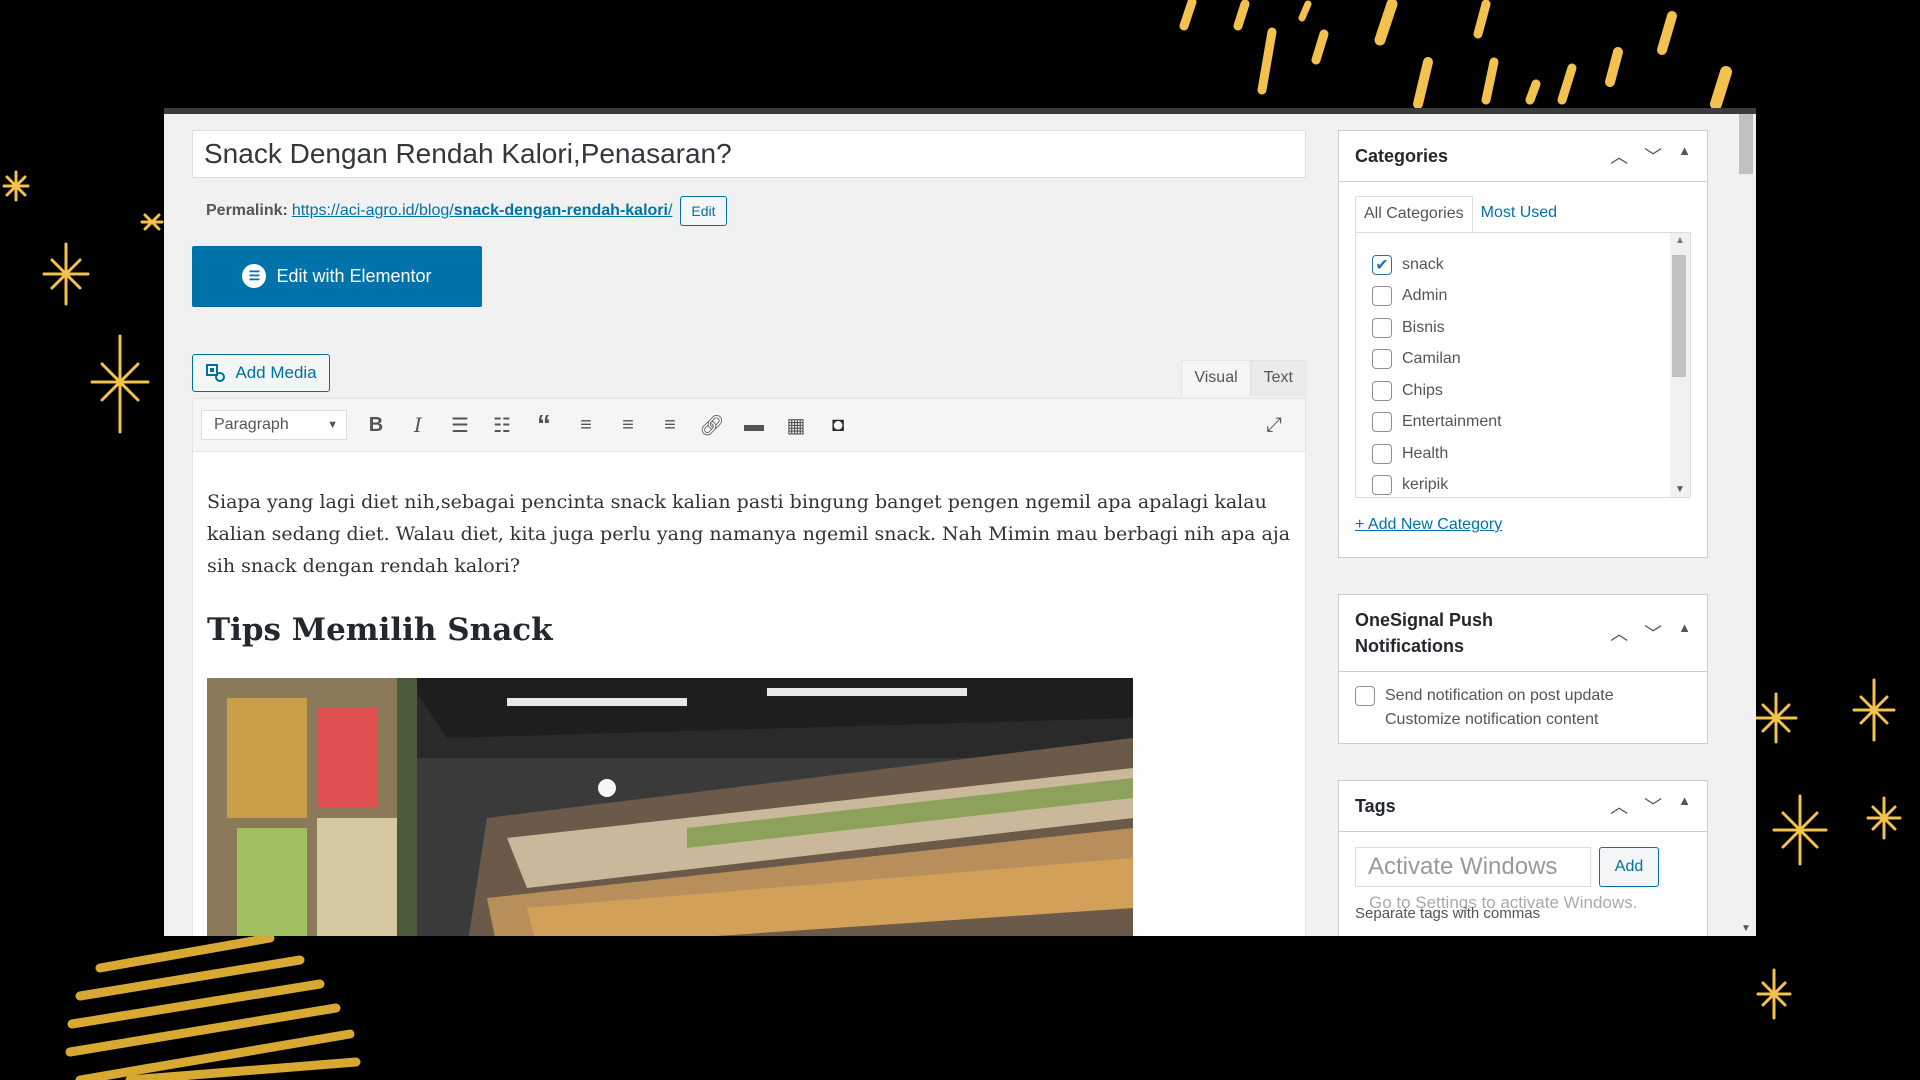 The height and width of the screenshot is (1080, 1920). I want to click on edit-with-elementor-button: ☰ Edit with Elementor, so click(337, 276).